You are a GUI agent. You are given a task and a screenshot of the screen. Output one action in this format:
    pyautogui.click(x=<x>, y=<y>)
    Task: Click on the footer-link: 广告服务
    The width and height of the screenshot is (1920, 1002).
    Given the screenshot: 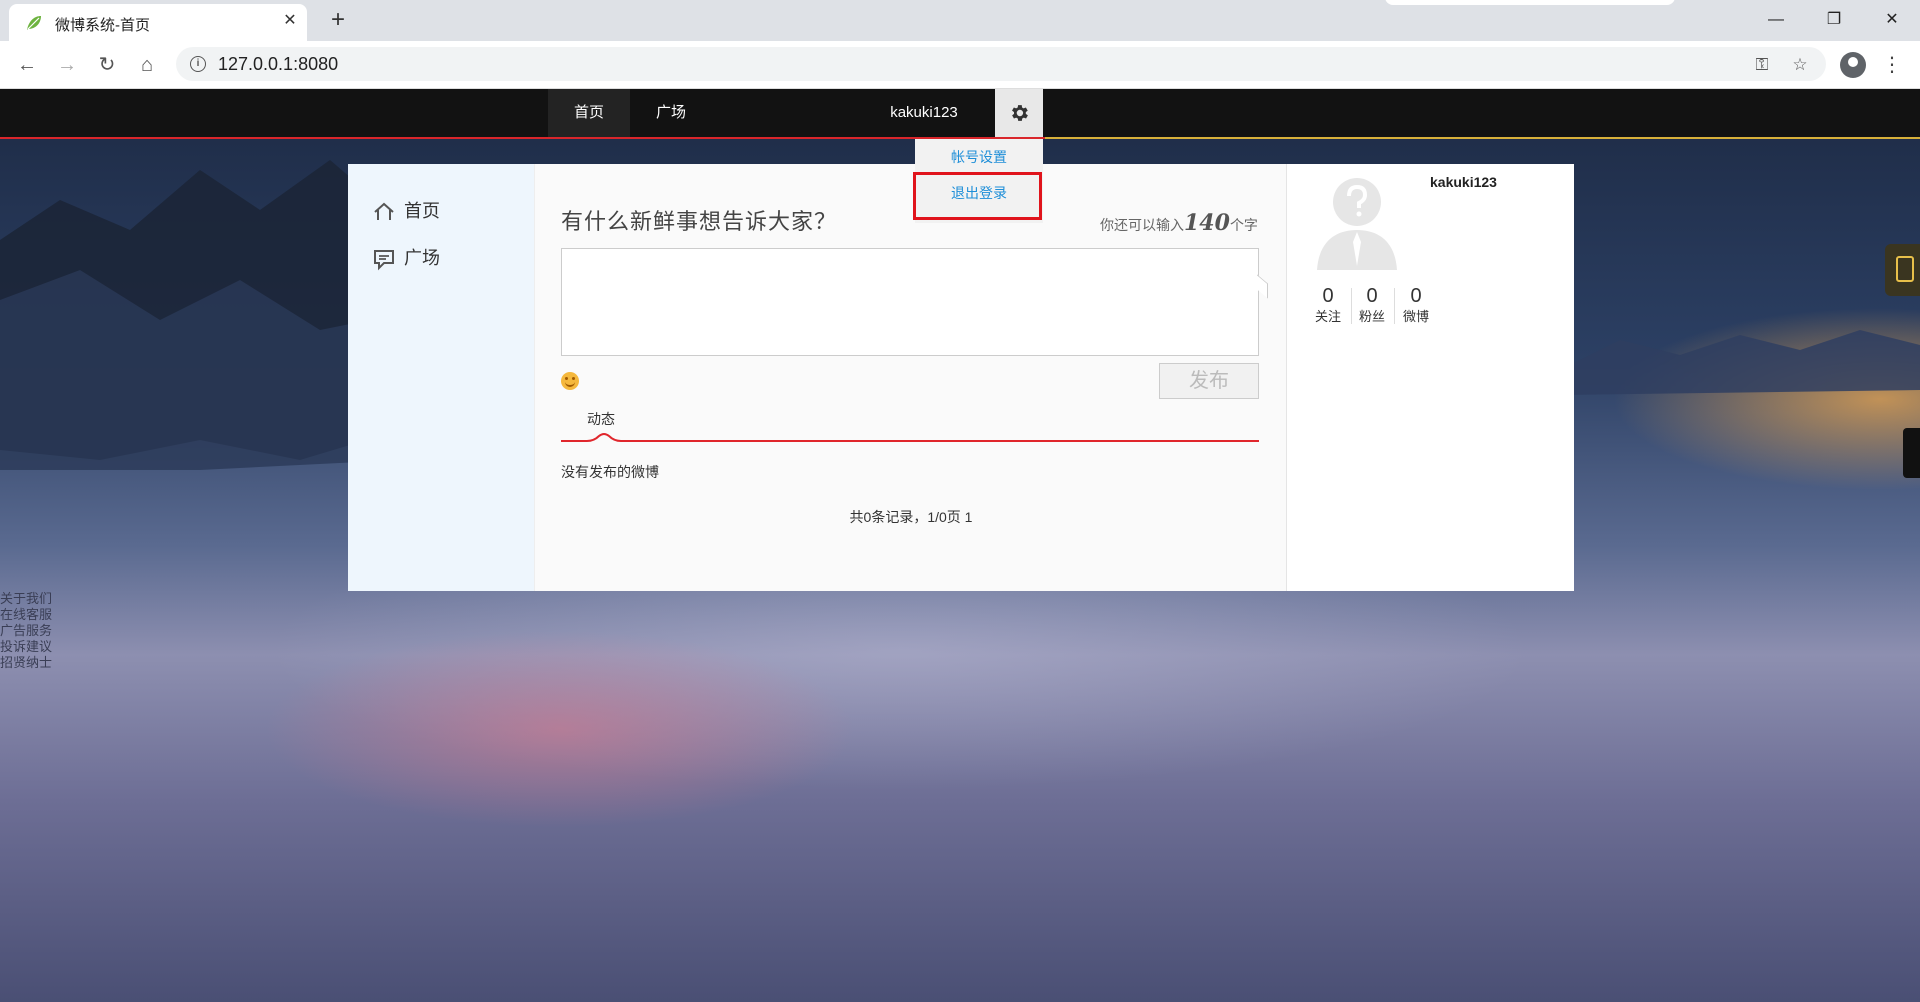 What is the action you would take?
    pyautogui.click(x=26, y=631)
    